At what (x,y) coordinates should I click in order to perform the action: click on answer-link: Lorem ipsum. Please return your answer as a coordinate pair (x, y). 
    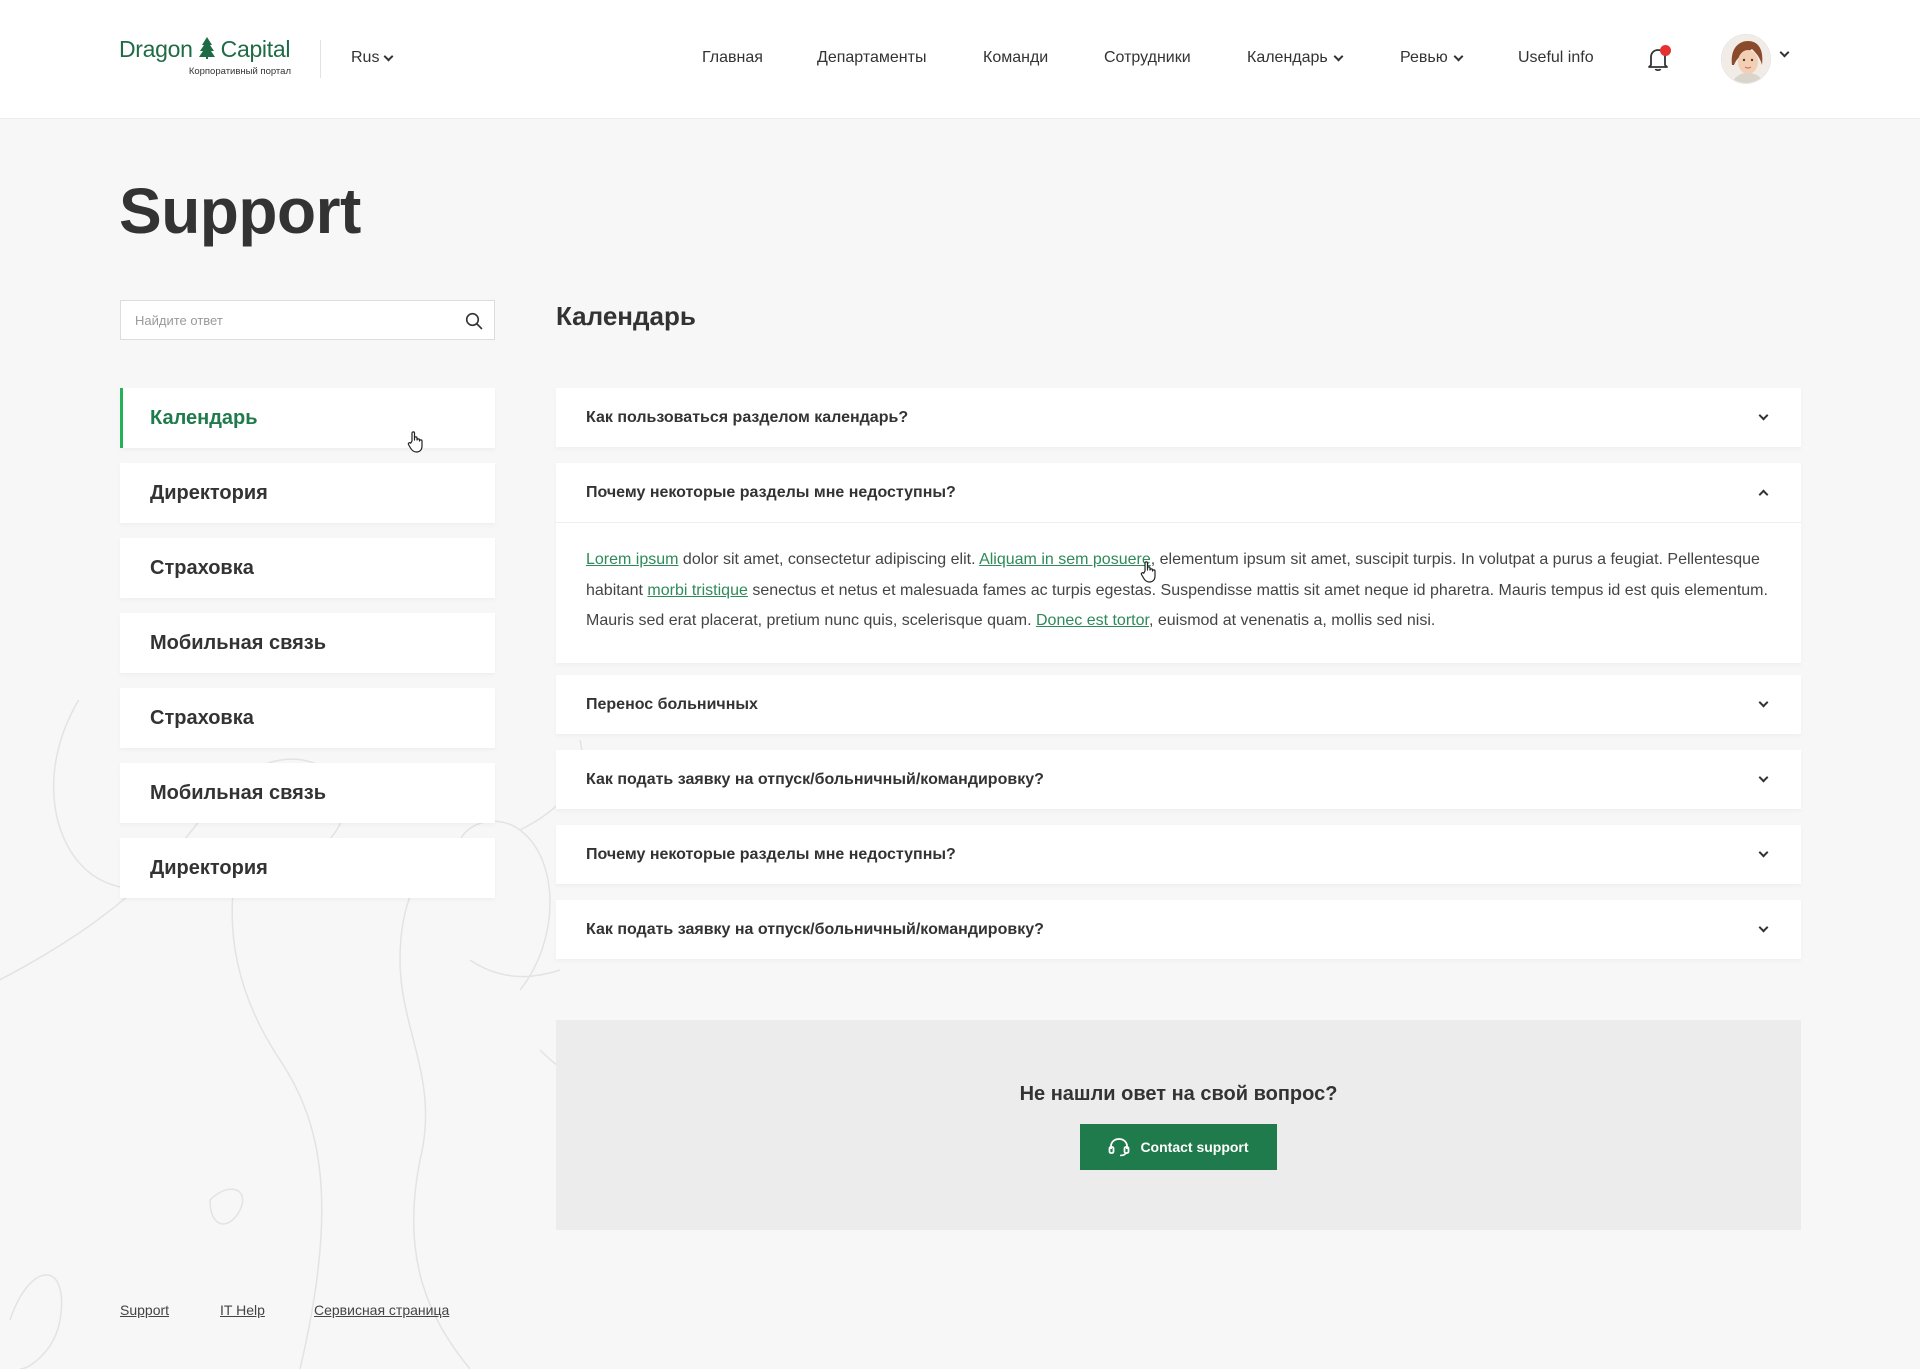
    Looking at the image, I should click on (632, 559).